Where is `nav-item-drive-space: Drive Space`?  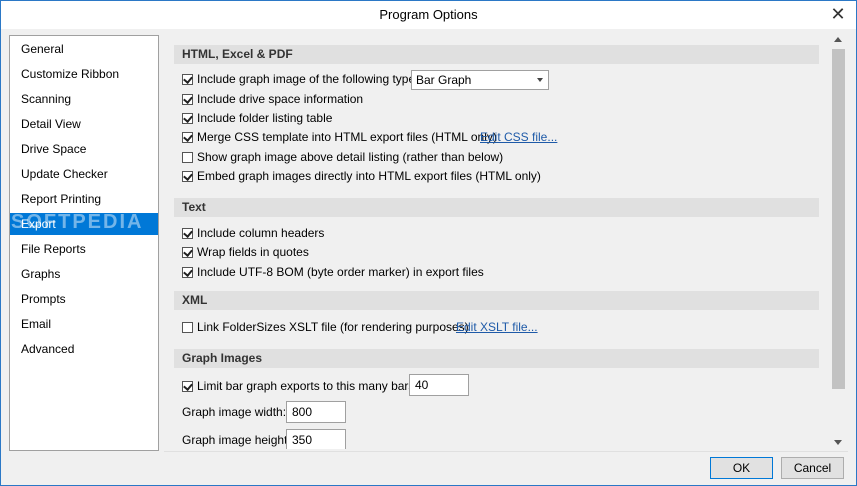
nav-item-drive-space: Drive Space is located at coordinates (84, 149).